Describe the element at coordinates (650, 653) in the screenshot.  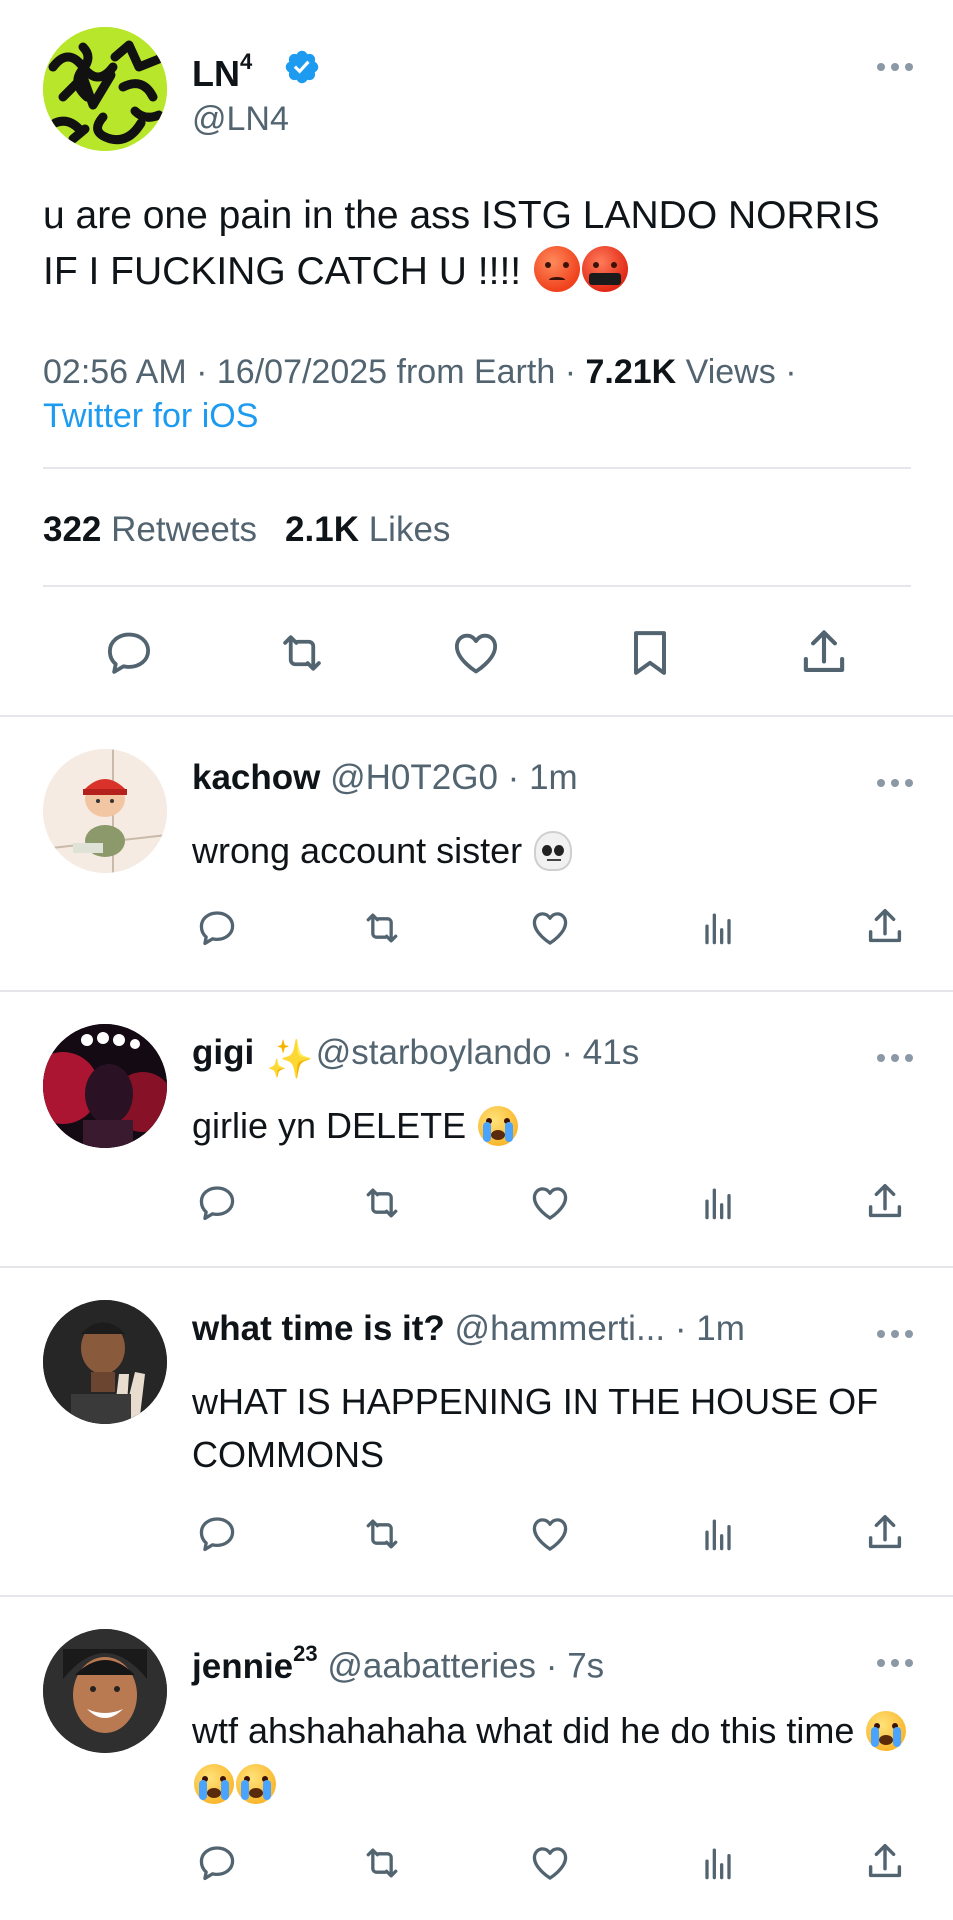
I see `bookmark-icon` at that location.